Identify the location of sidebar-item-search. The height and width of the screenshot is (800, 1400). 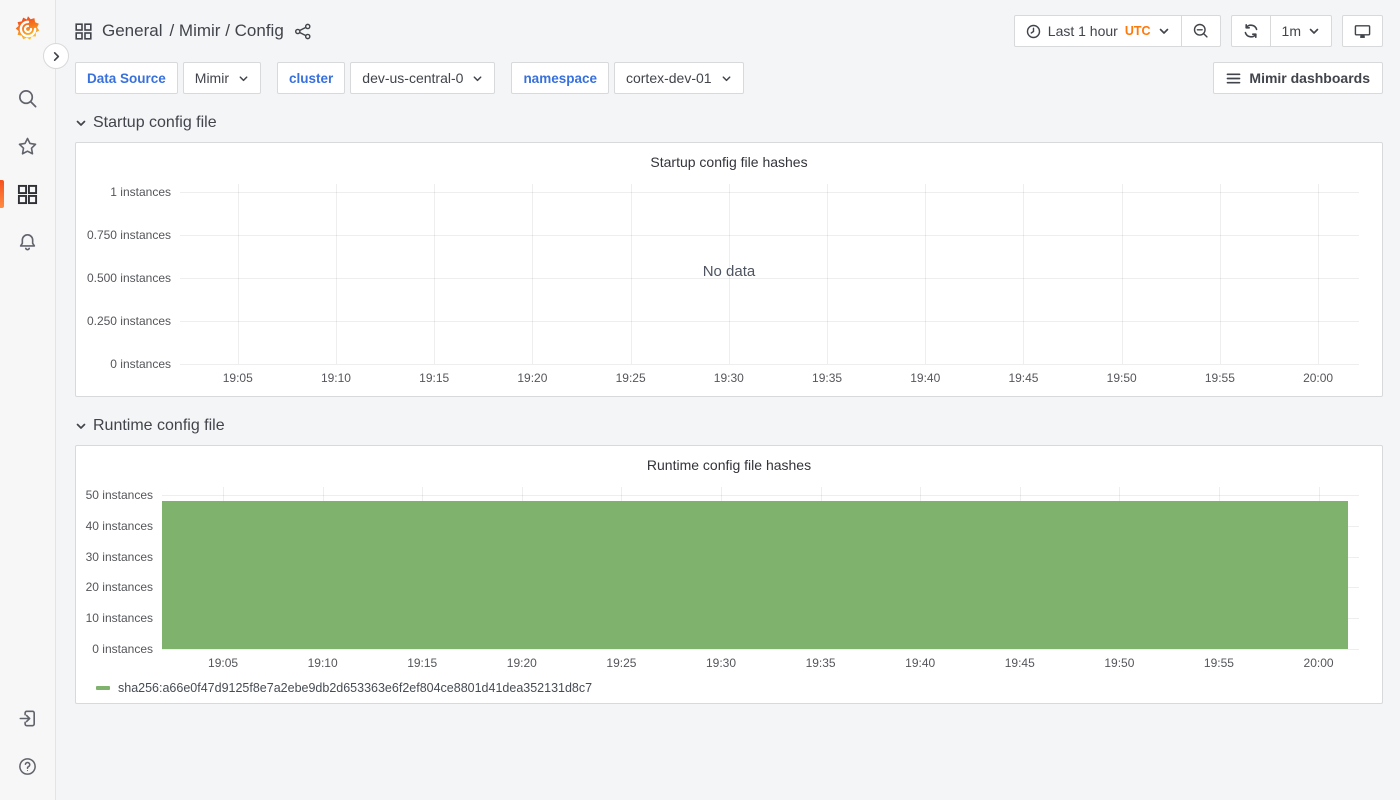
(28, 98).